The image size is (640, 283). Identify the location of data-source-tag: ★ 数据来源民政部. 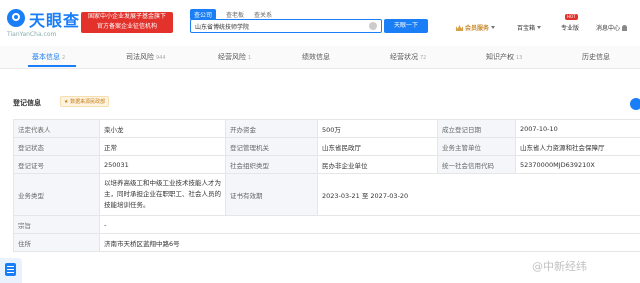
(85, 101).